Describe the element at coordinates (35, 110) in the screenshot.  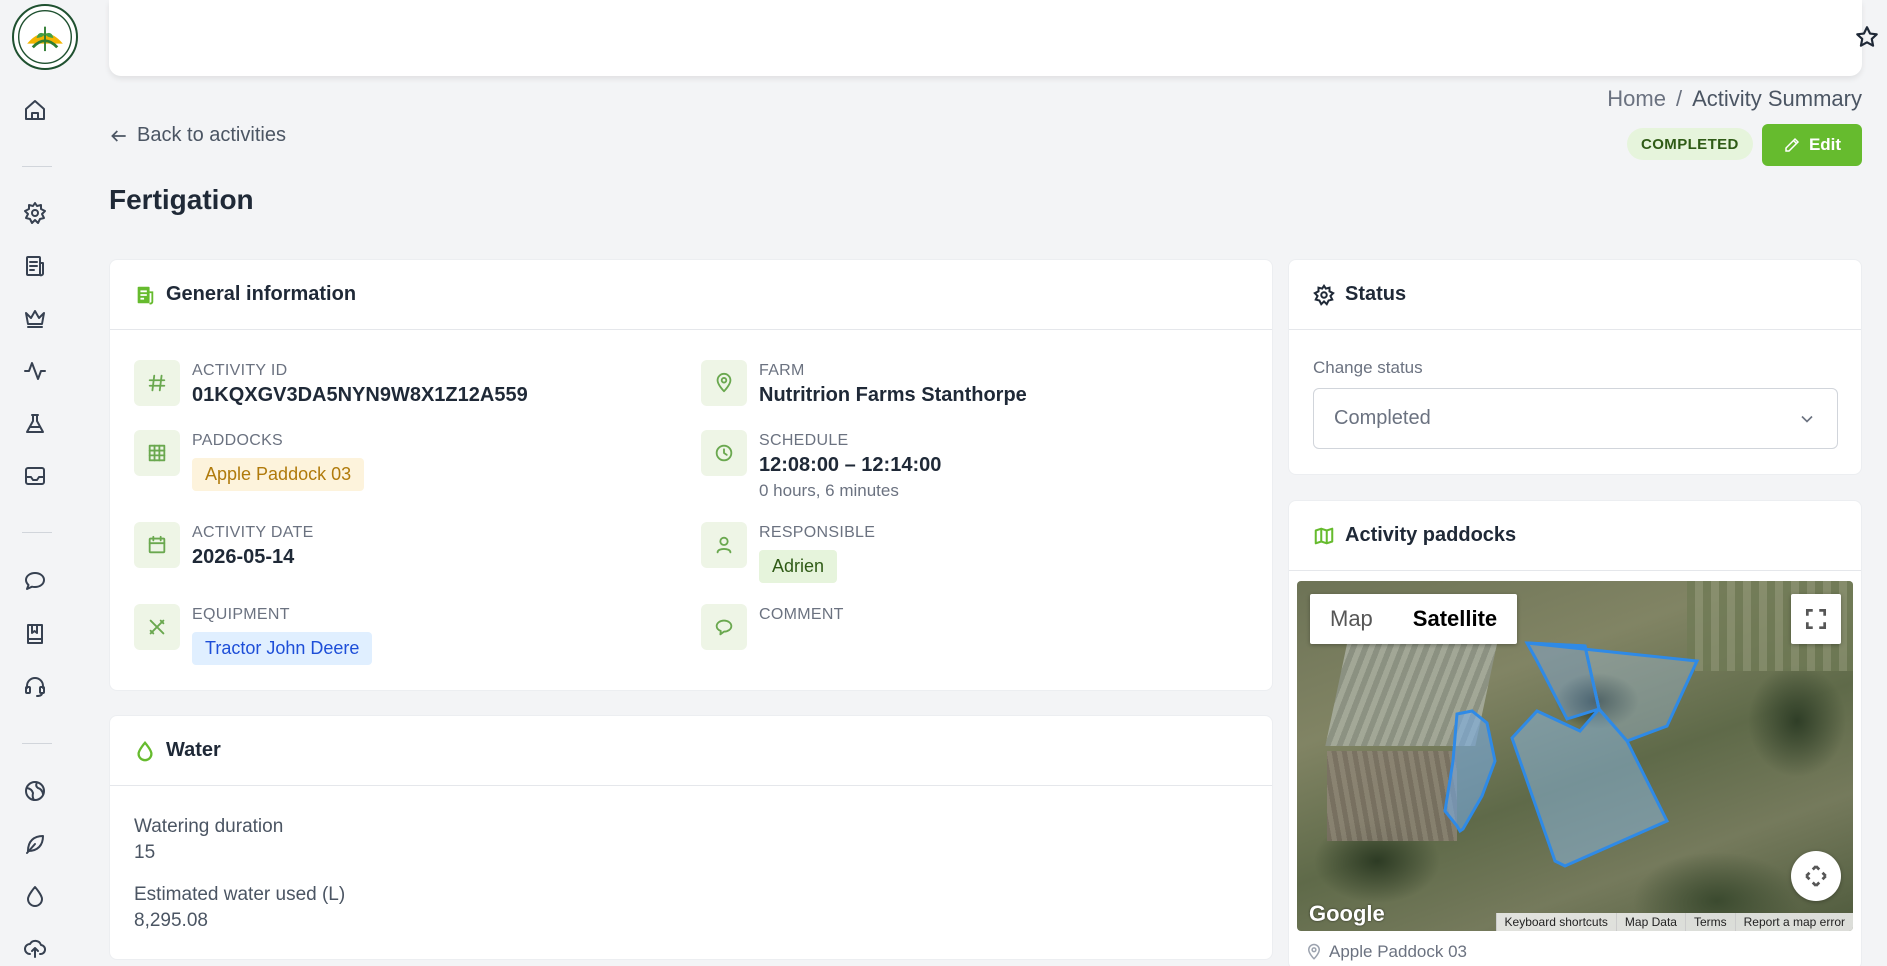
I see `home-icon` at that location.